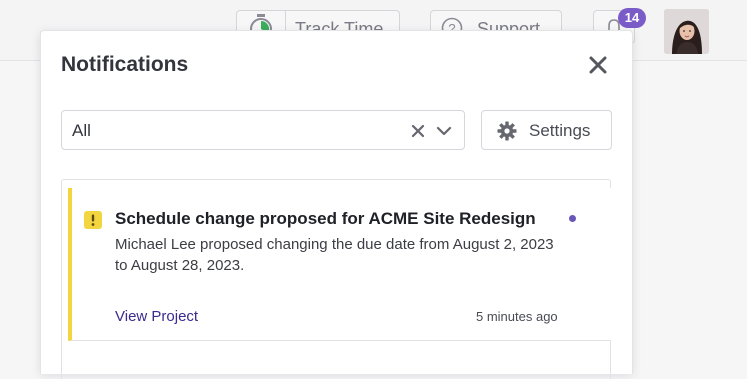 Image resolution: width=747 pixels, height=379 pixels. I want to click on user-avatar, so click(686, 31).